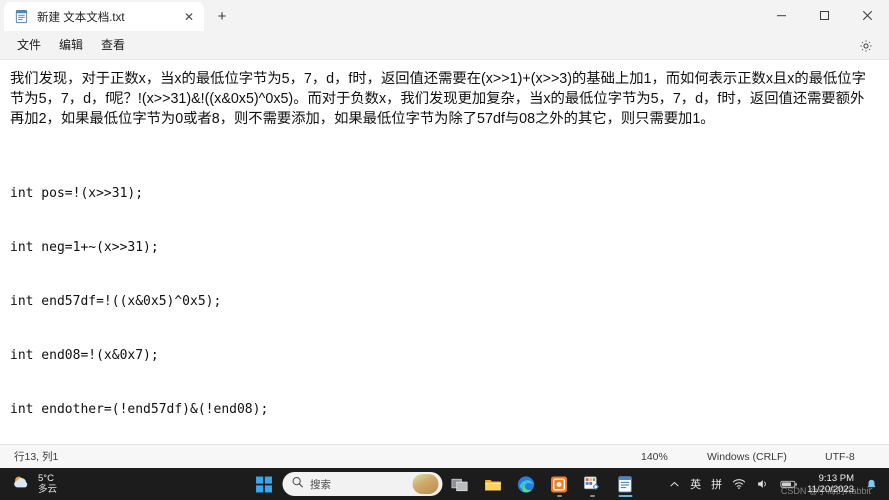 The height and width of the screenshot is (500, 889). I want to click on menu-item-view: 查看, so click(113, 45).